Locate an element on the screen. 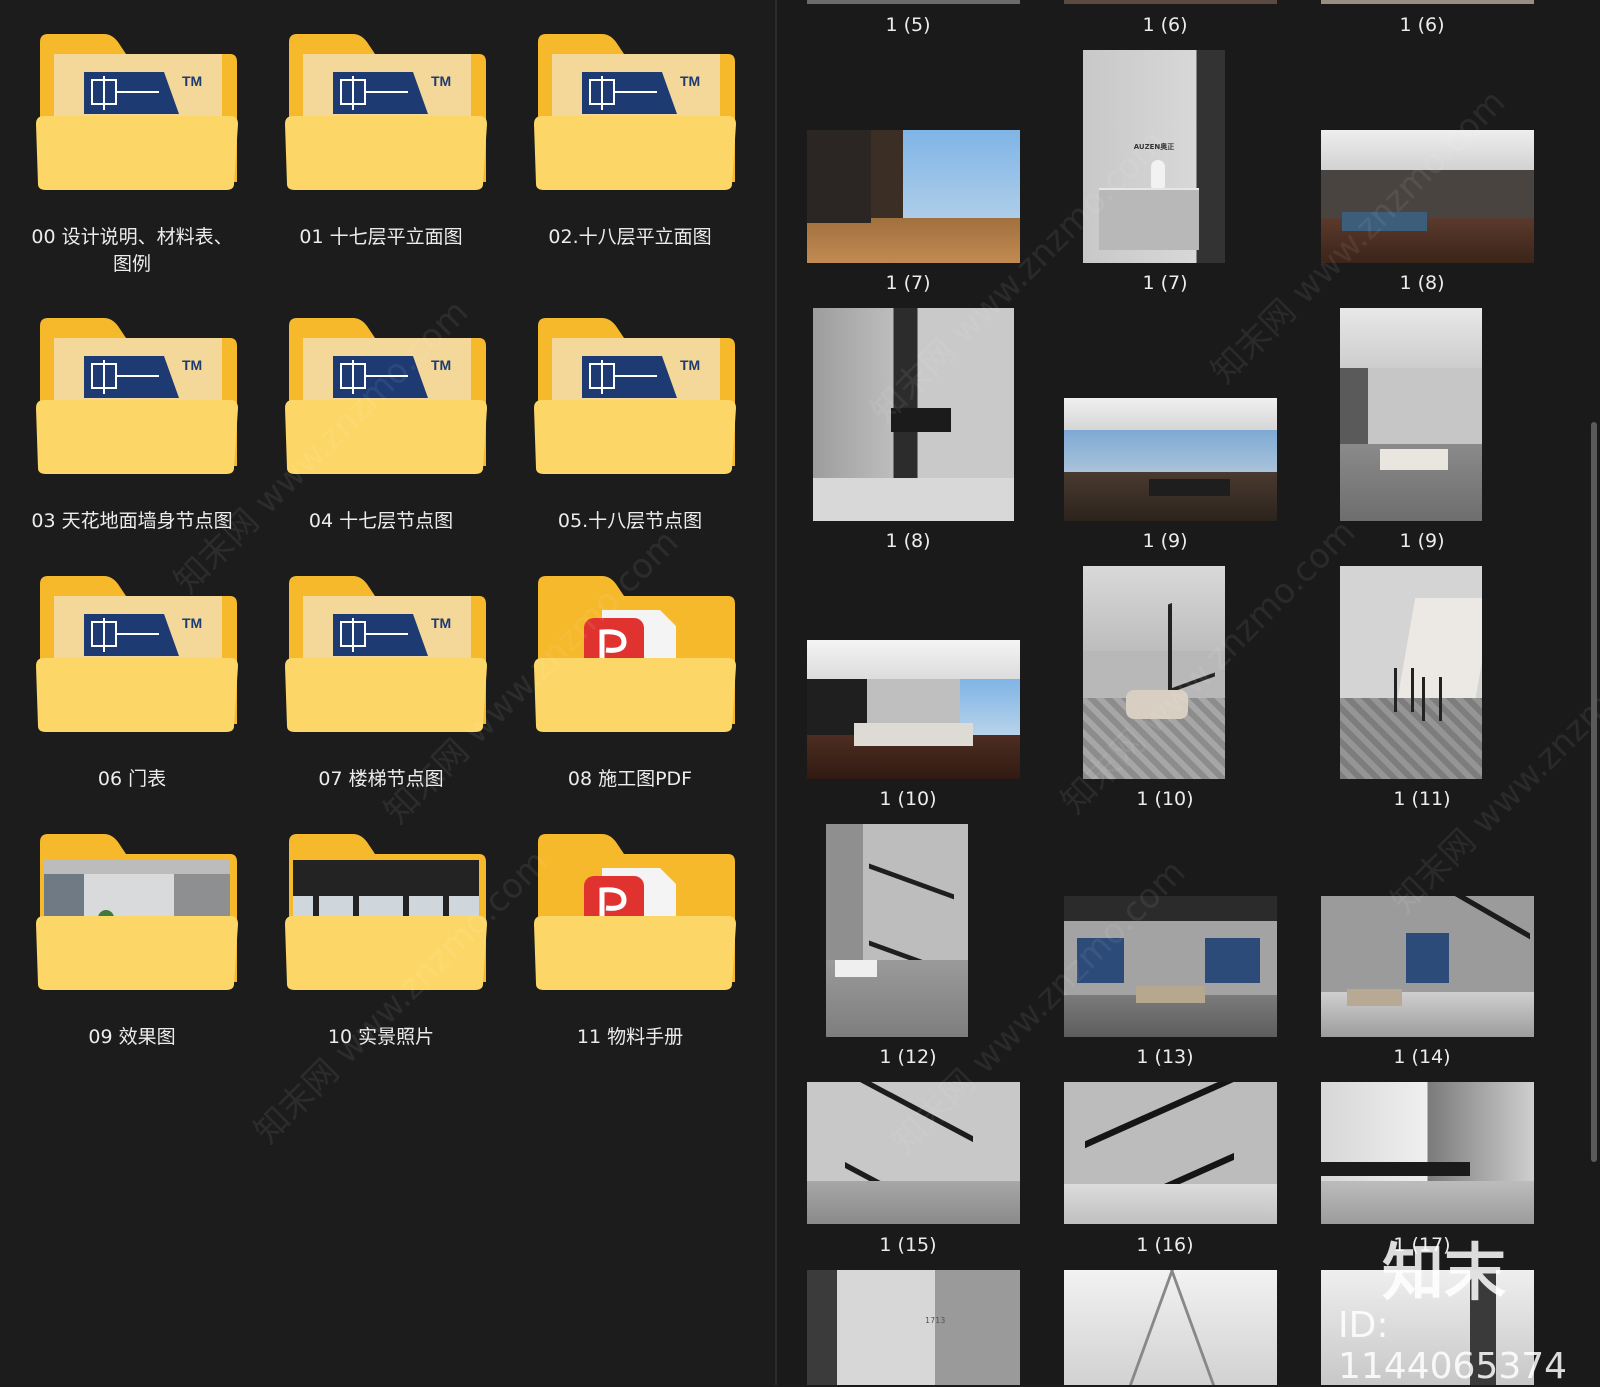  thumbnail-caption: 1 (8) is located at coordinates (908, 541).